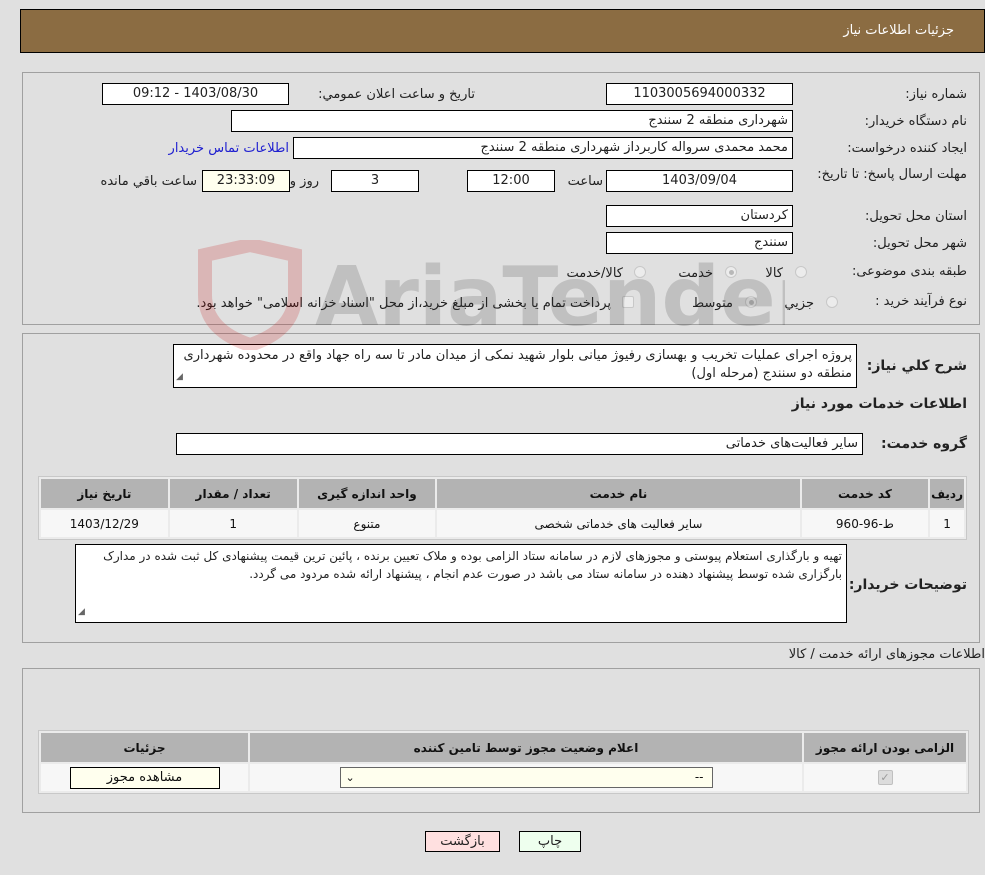  What do you see at coordinates (699, 777) in the screenshot?
I see `permit-status-value: --` at bounding box center [699, 777].